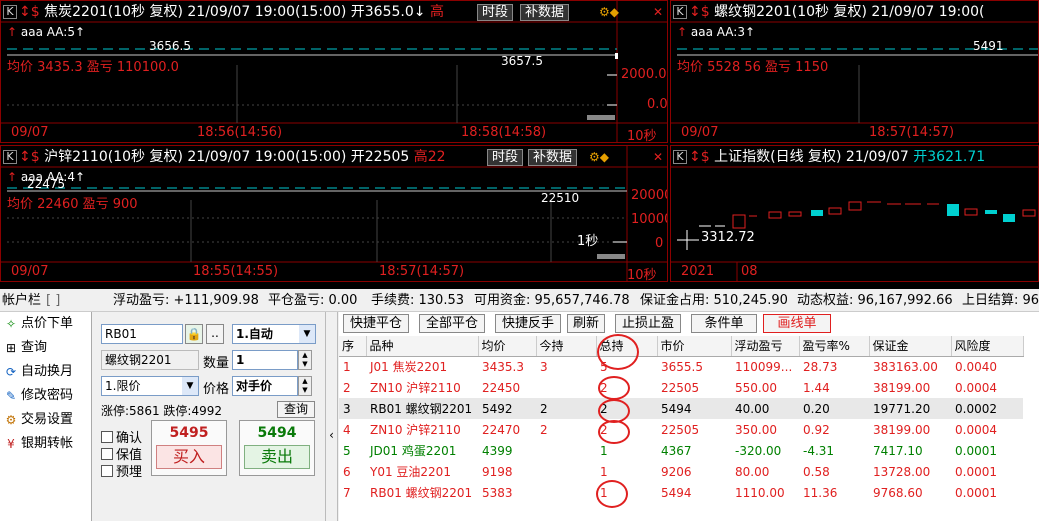  I want to click on price-input: 对手价, so click(265, 386).